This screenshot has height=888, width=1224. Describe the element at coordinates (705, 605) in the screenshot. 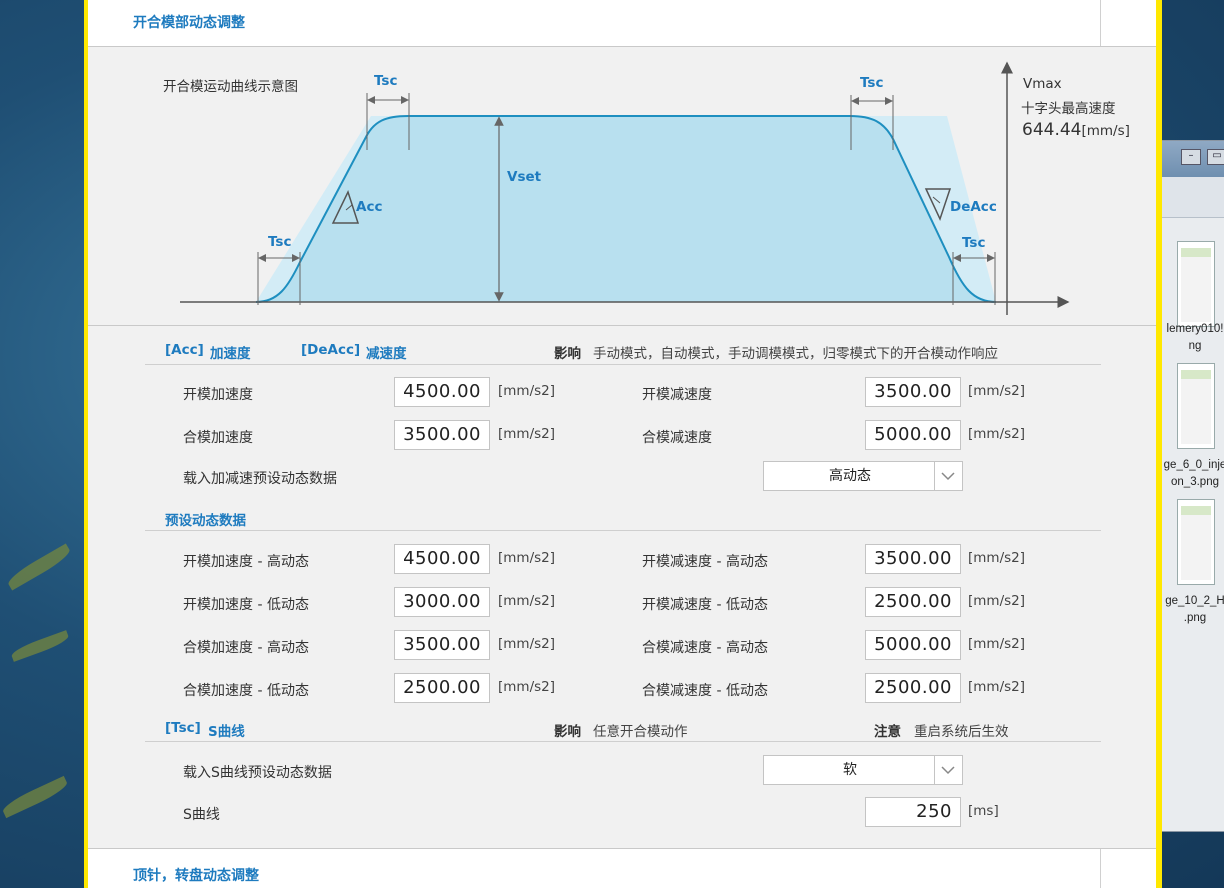

I see `preset-row-label: 开模减速度 - 低动态` at that location.